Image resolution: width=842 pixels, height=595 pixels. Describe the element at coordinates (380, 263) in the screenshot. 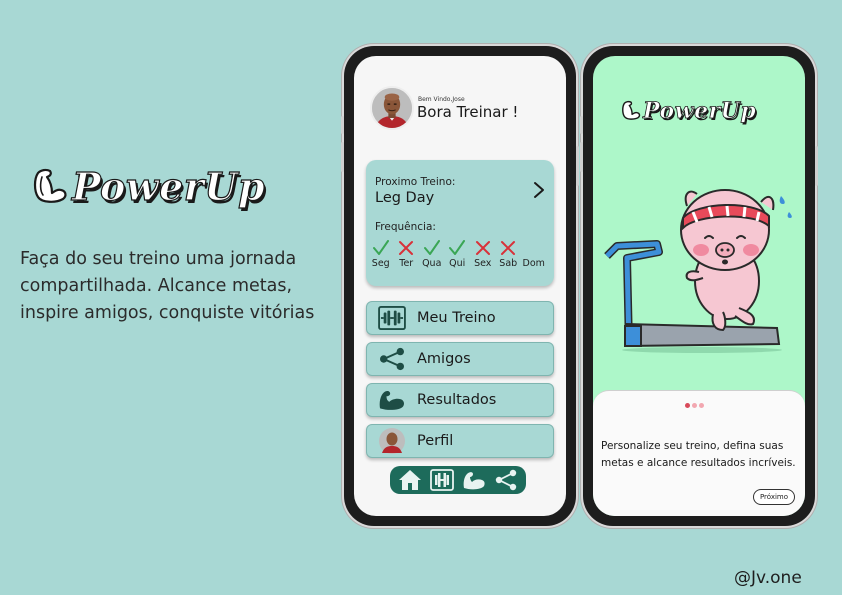

I see `day-label: Seg` at that location.